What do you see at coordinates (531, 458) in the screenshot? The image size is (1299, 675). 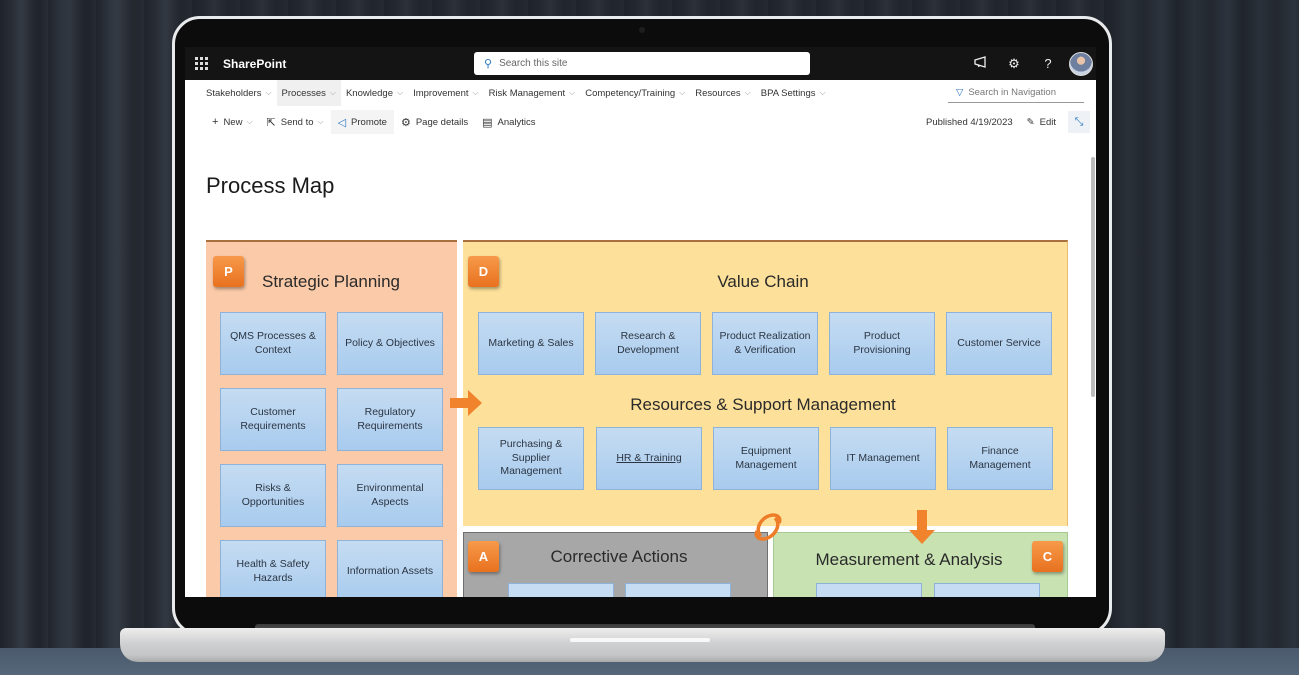 I see `process-box: Purchasing & Supplier Management` at bounding box center [531, 458].